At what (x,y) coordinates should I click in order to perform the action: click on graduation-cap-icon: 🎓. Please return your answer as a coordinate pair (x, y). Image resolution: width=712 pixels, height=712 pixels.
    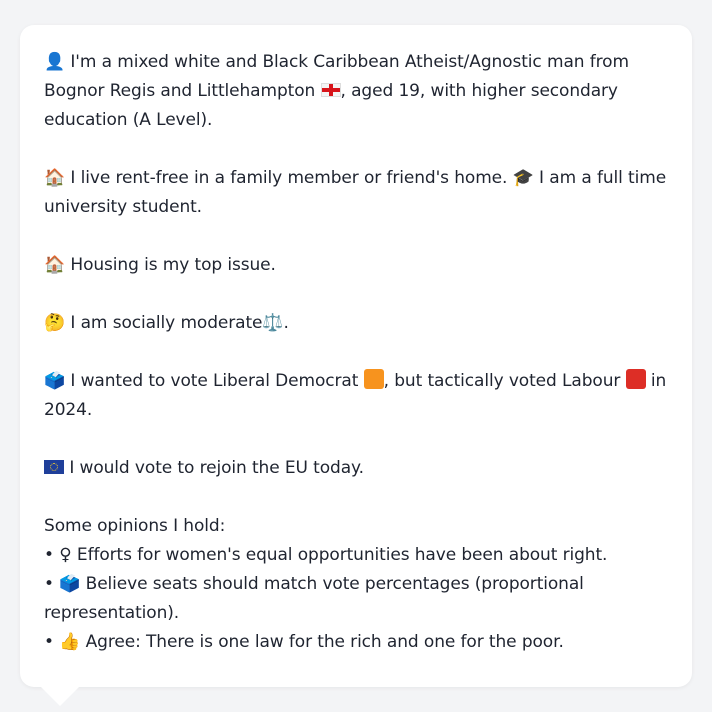
    Looking at the image, I should click on (523, 178).